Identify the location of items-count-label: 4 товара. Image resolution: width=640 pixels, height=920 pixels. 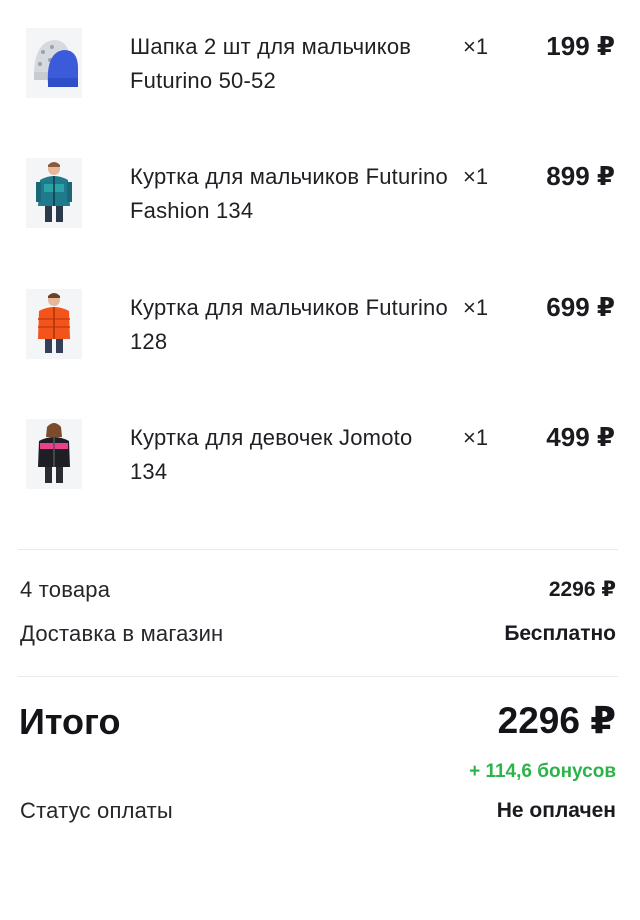
(65, 589).